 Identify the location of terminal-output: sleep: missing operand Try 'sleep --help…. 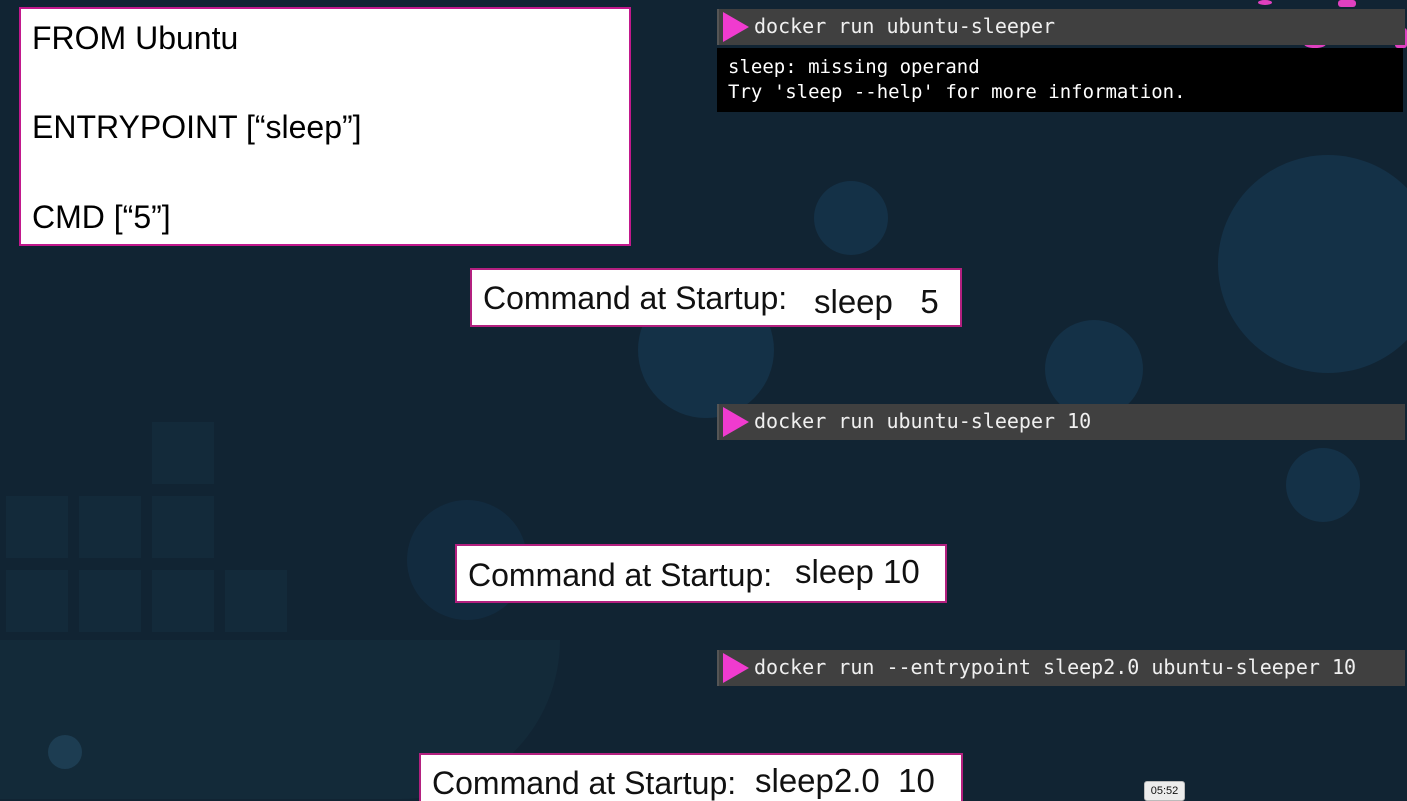
(1060, 80).